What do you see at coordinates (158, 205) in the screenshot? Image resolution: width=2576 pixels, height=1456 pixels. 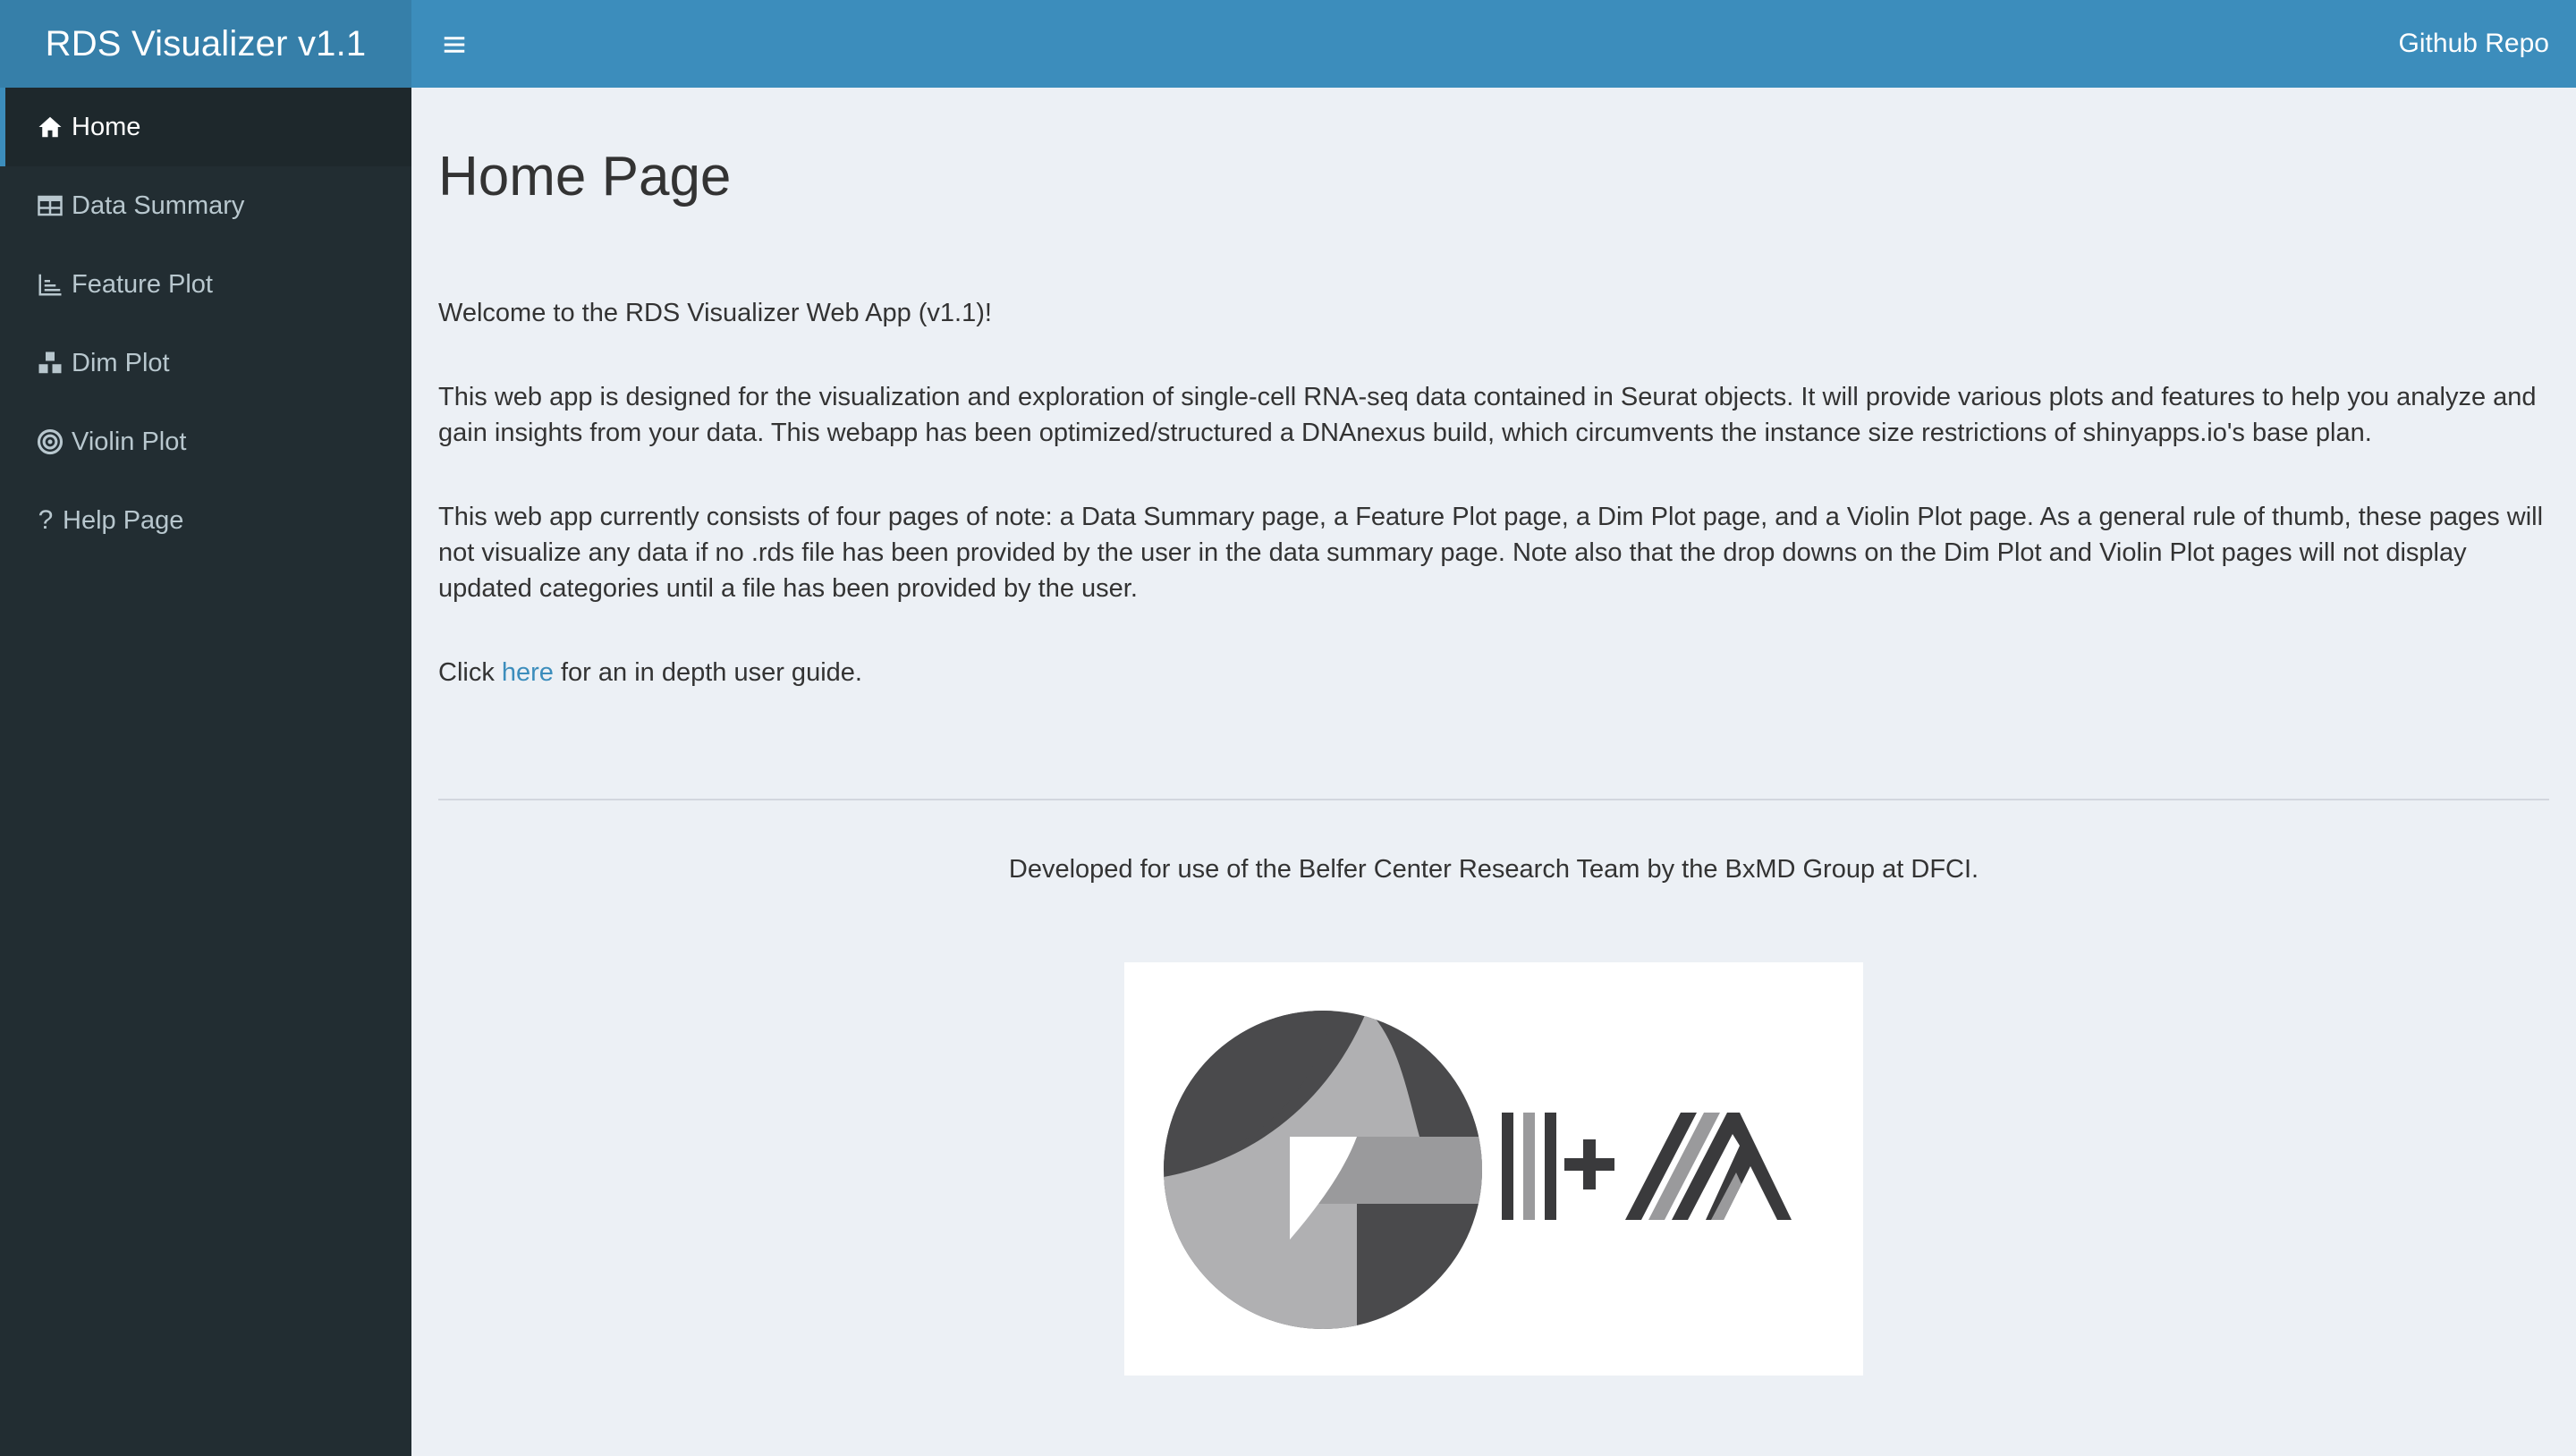 I see `sidebar-item-label: Data Summary` at bounding box center [158, 205].